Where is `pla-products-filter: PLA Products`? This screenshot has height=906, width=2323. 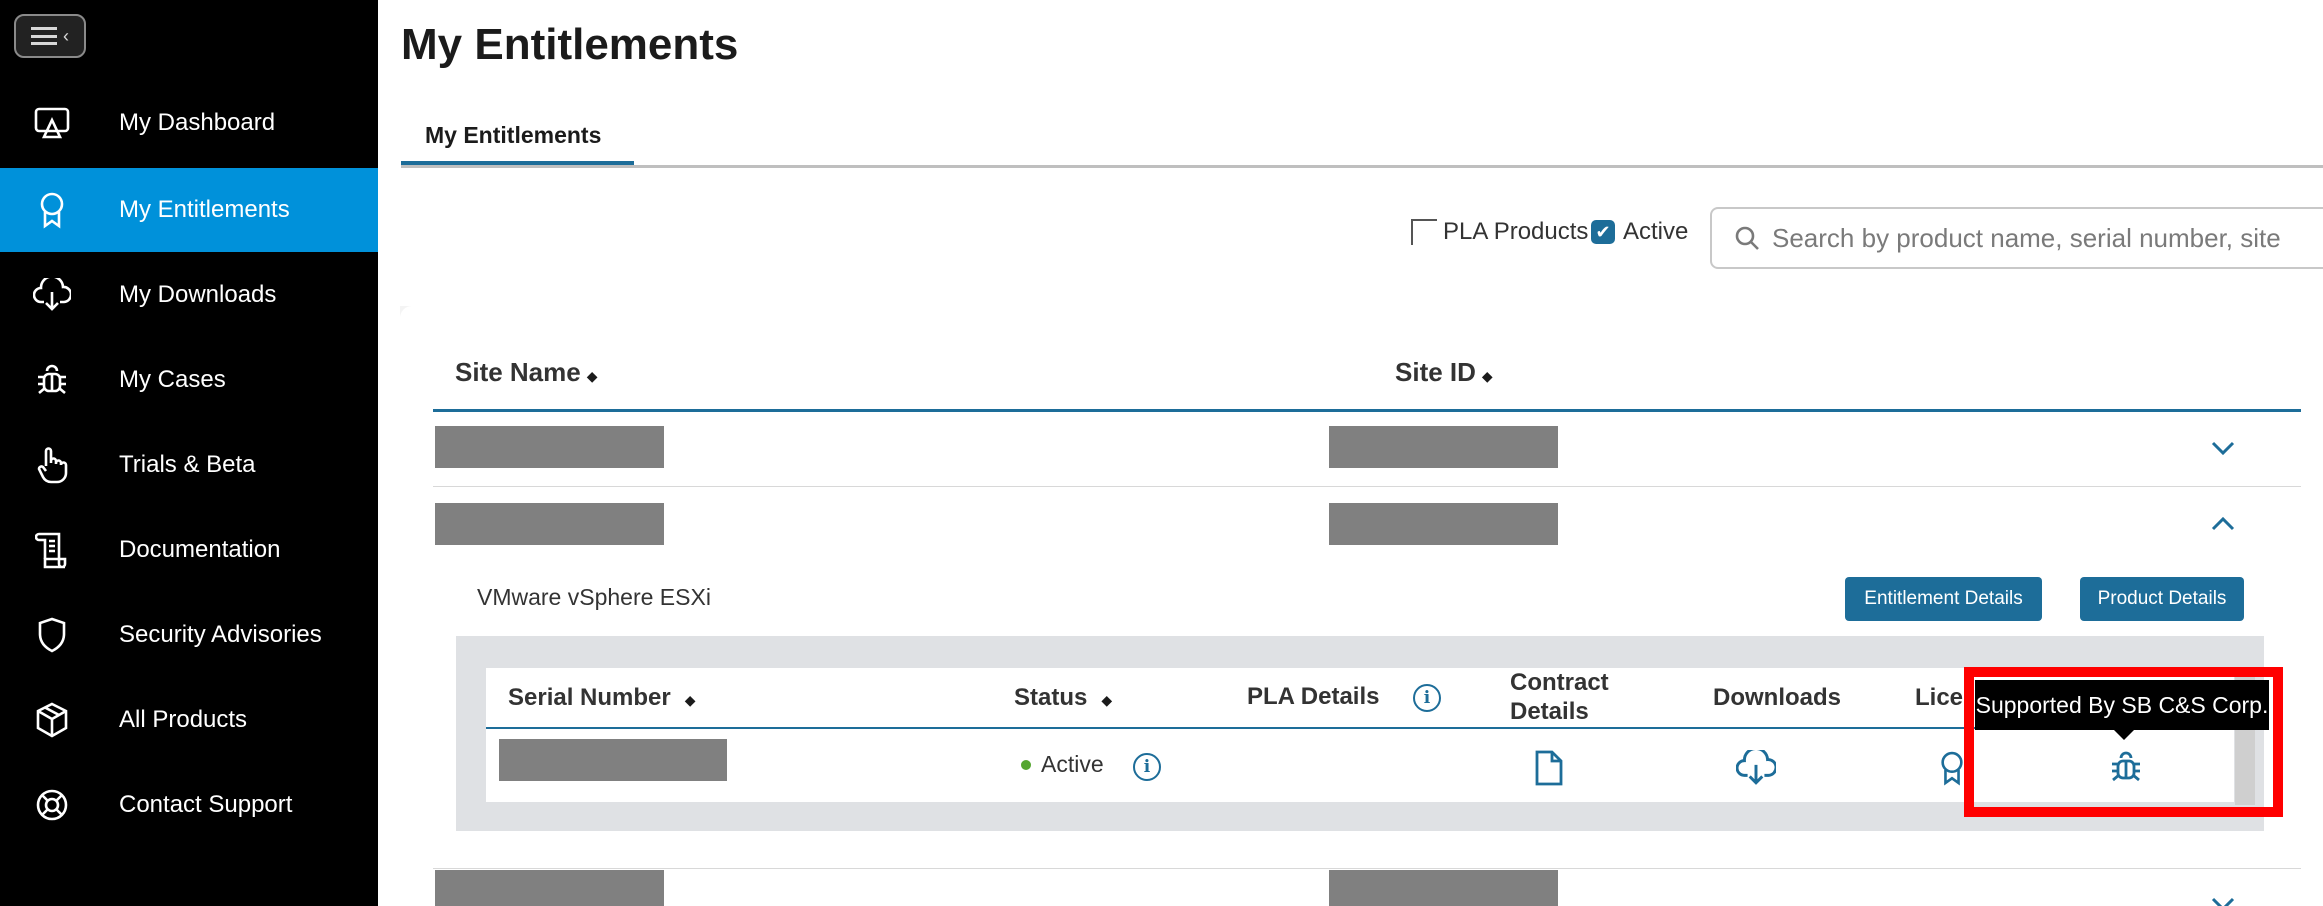 pla-products-filter: PLA Products is located at coordinates (1499, 232).